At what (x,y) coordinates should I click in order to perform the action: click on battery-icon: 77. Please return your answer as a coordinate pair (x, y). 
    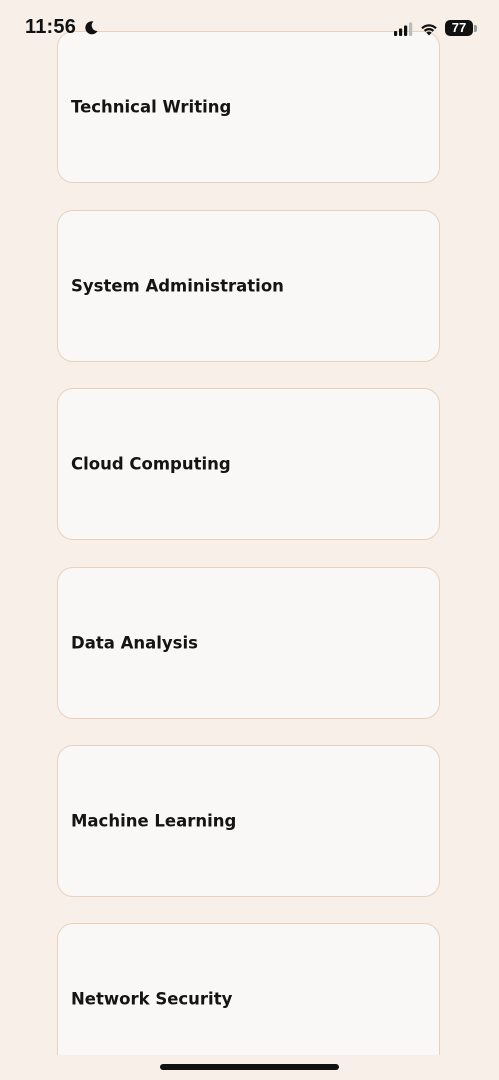
    Looking at the image, I should click on (462, 29).